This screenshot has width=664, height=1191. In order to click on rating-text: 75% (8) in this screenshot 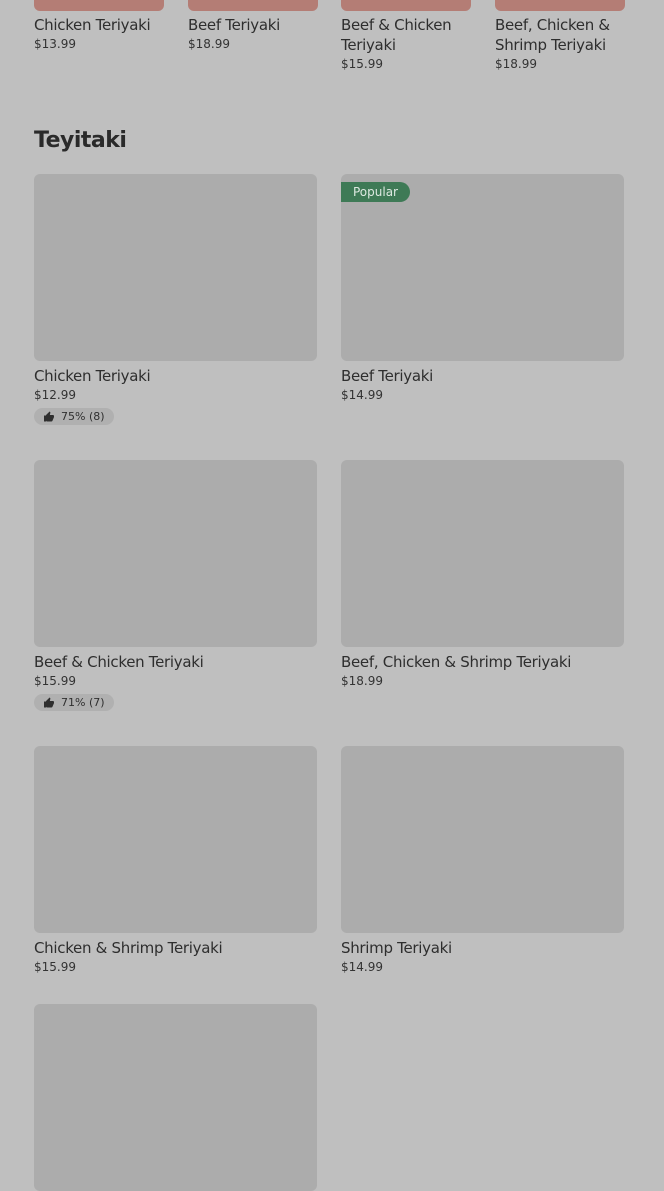, I will do `click(83, 416)`.